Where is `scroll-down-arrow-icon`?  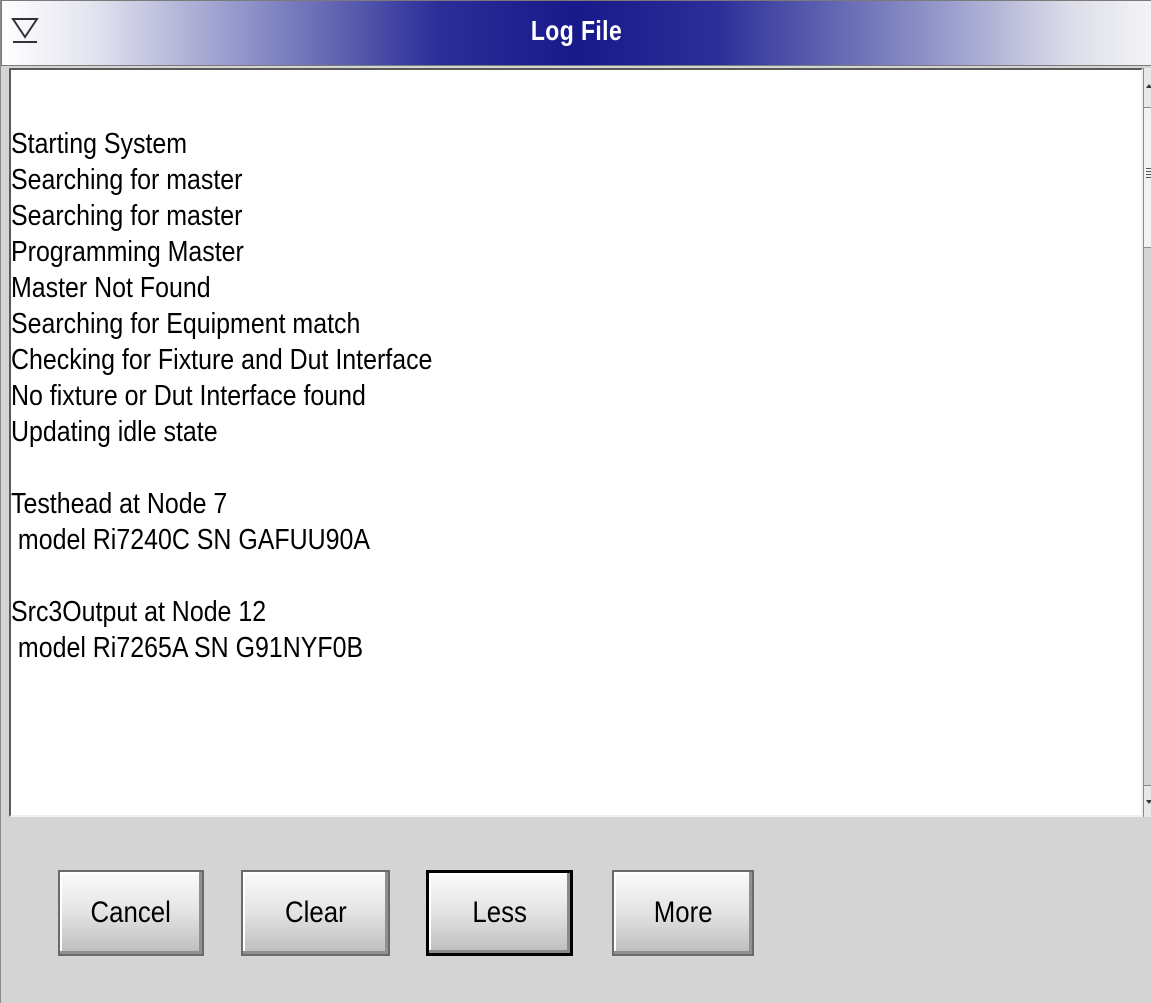
scroll-down-arrow-icon is located at coordinates (1147, 801).